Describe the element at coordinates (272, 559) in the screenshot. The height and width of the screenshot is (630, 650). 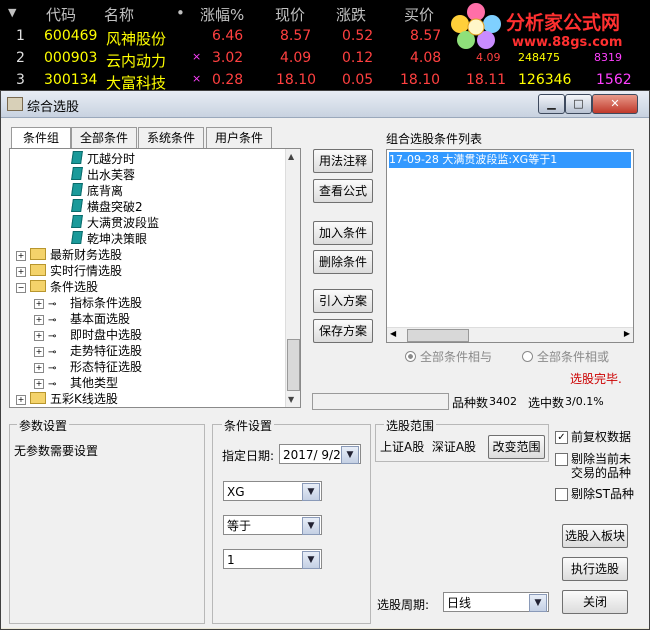
I see `value-select: 1 ▼` at that location.